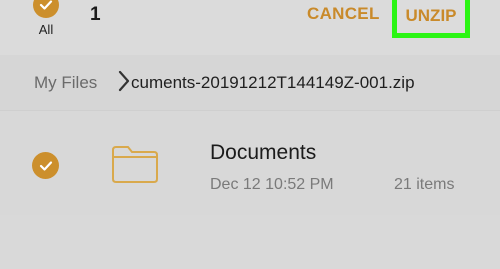 This screenshot has width=500, height=269. Describe the element at coordinates (135, 166) in the screenshot. I see `folder-icon` at that location.